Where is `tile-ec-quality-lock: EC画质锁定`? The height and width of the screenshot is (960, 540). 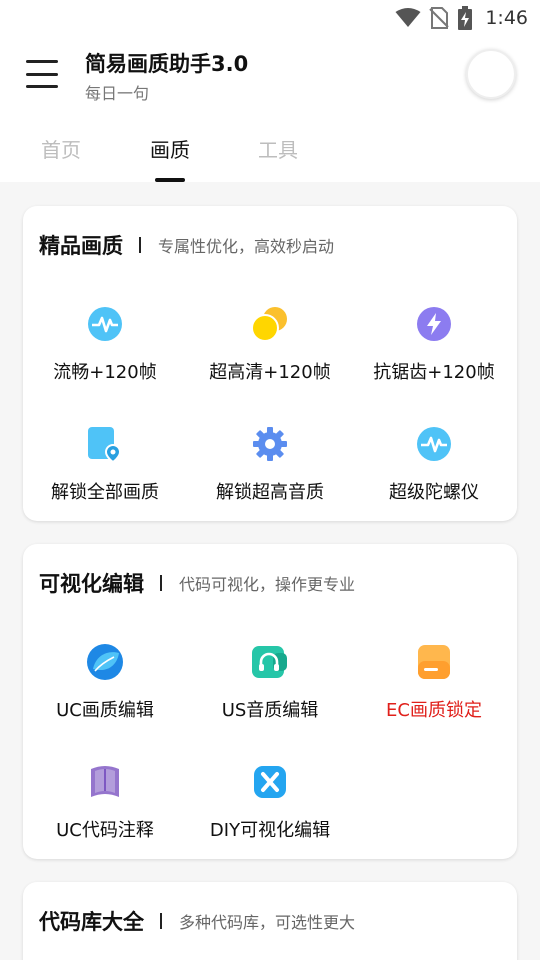
tile-ec-quality-lock: EC画质锁定 is located at coordinates (434, 692).